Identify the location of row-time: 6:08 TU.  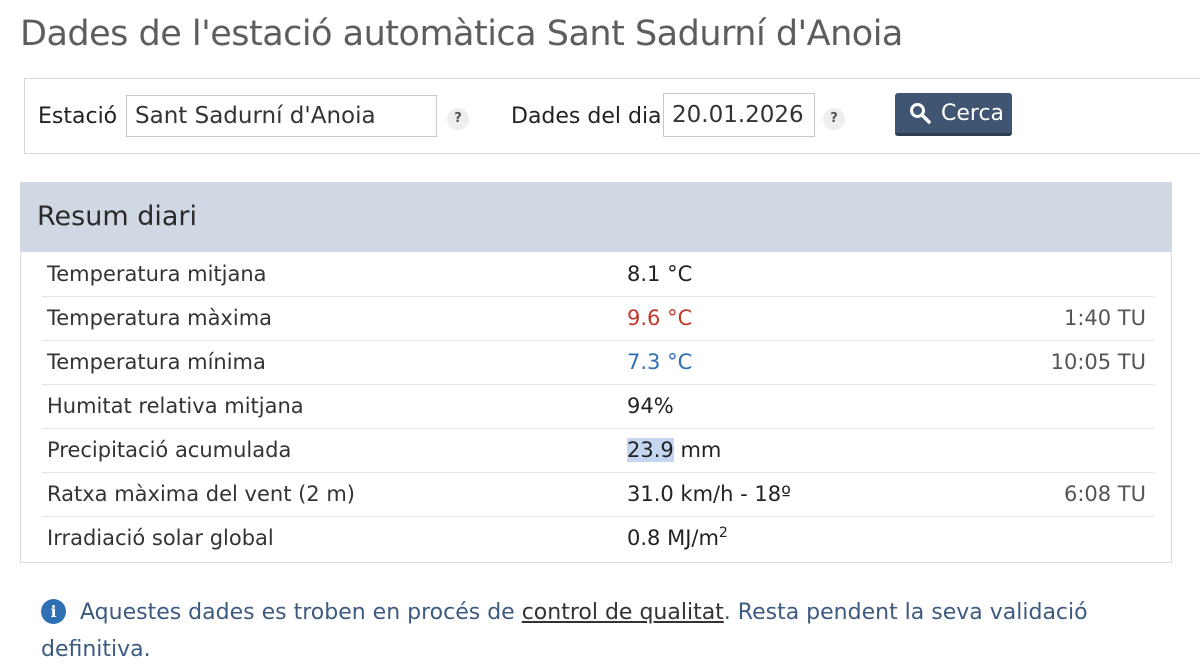
(1104, 494).